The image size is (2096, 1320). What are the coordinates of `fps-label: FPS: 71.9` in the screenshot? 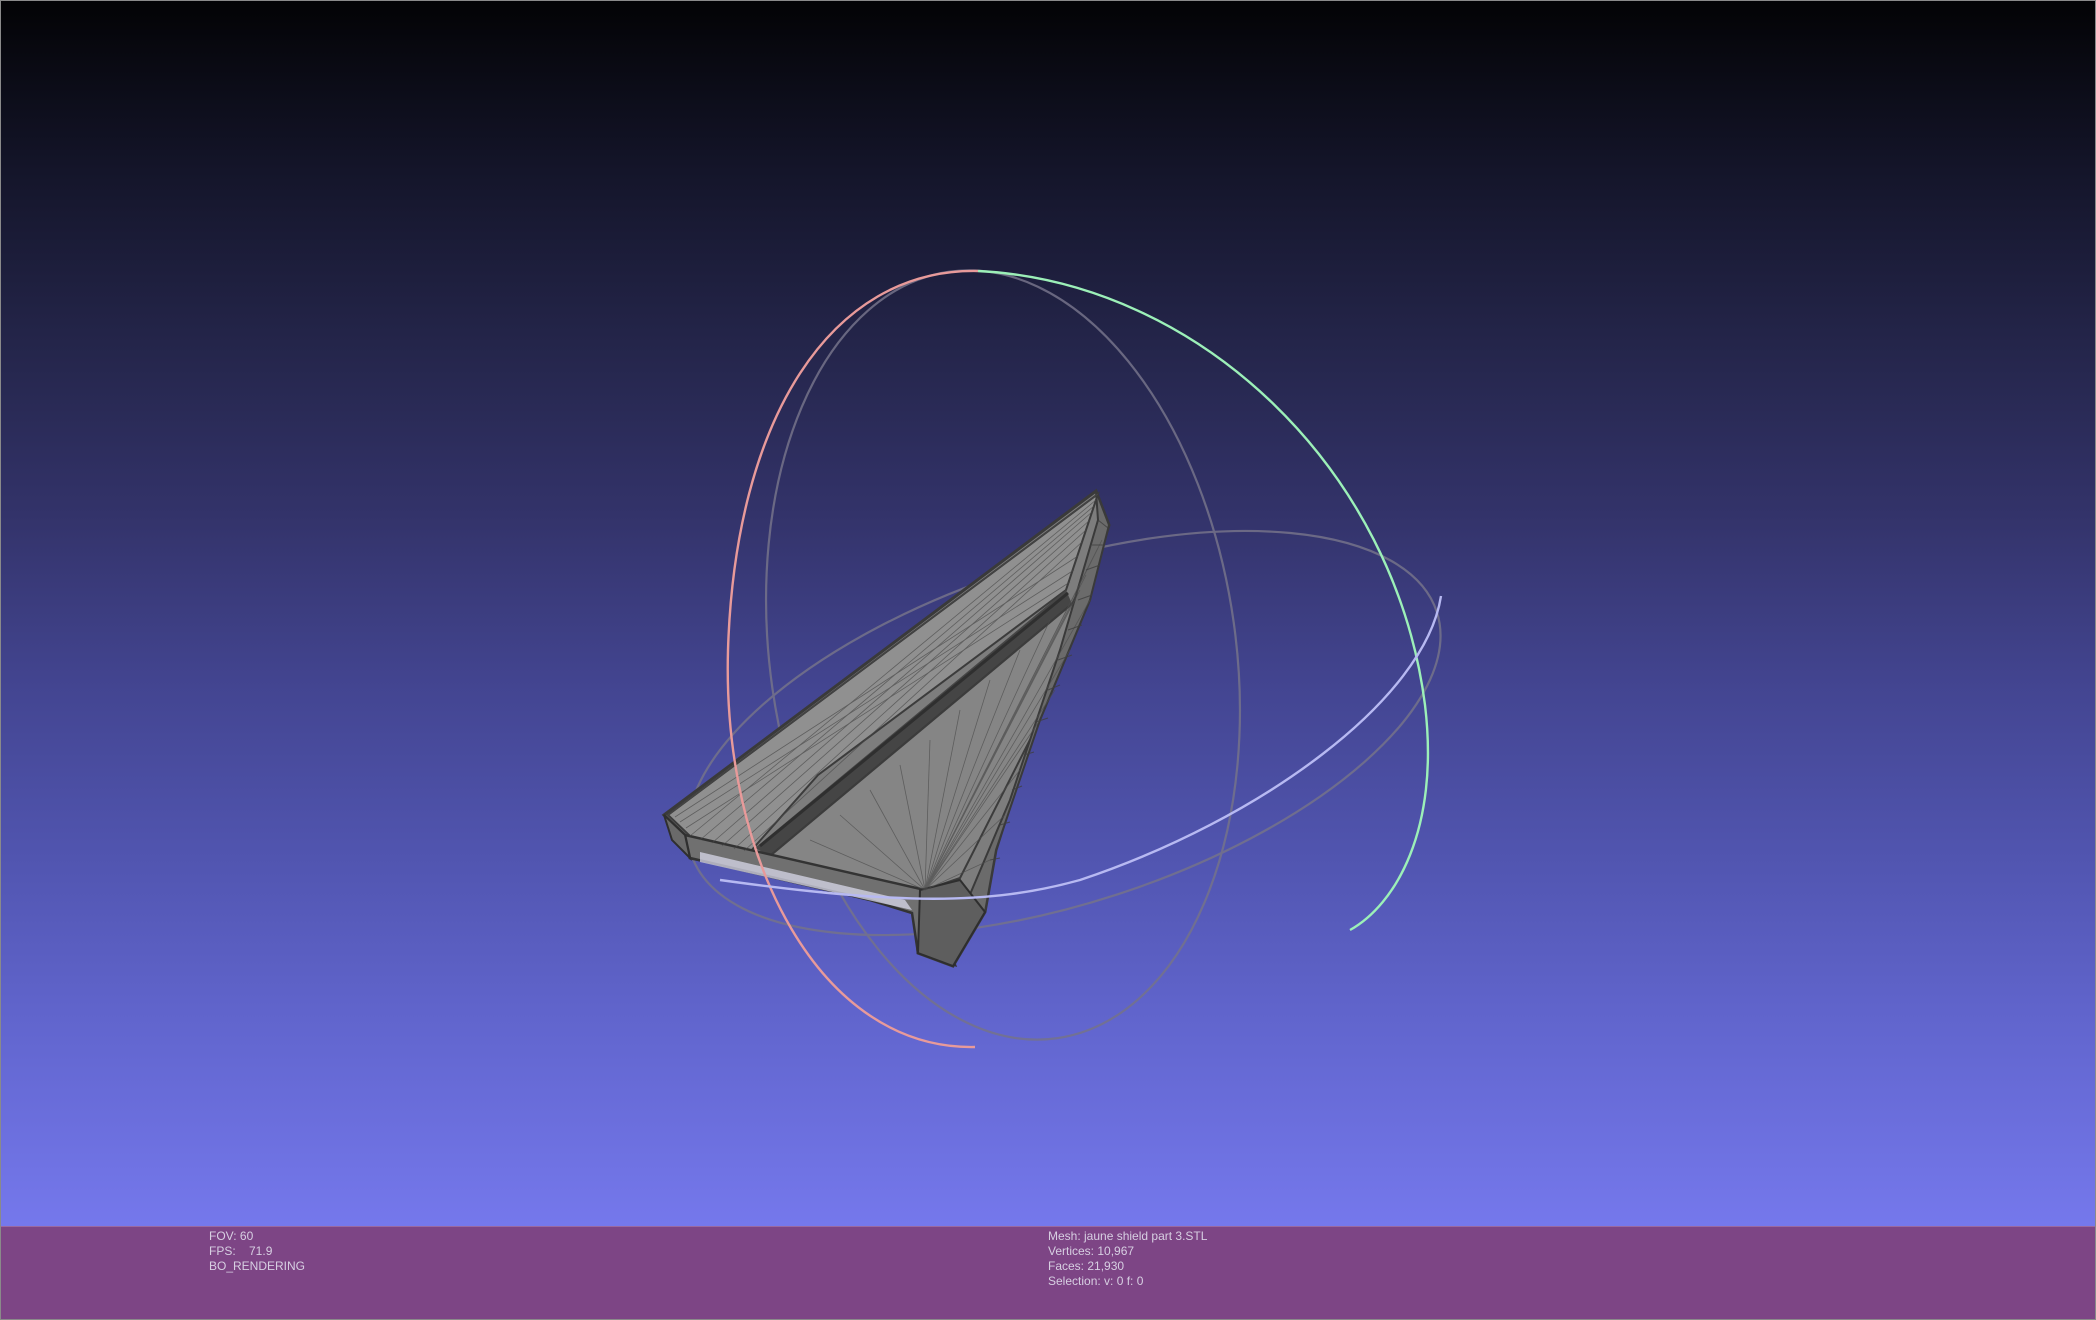 It's located at (241, 1251).